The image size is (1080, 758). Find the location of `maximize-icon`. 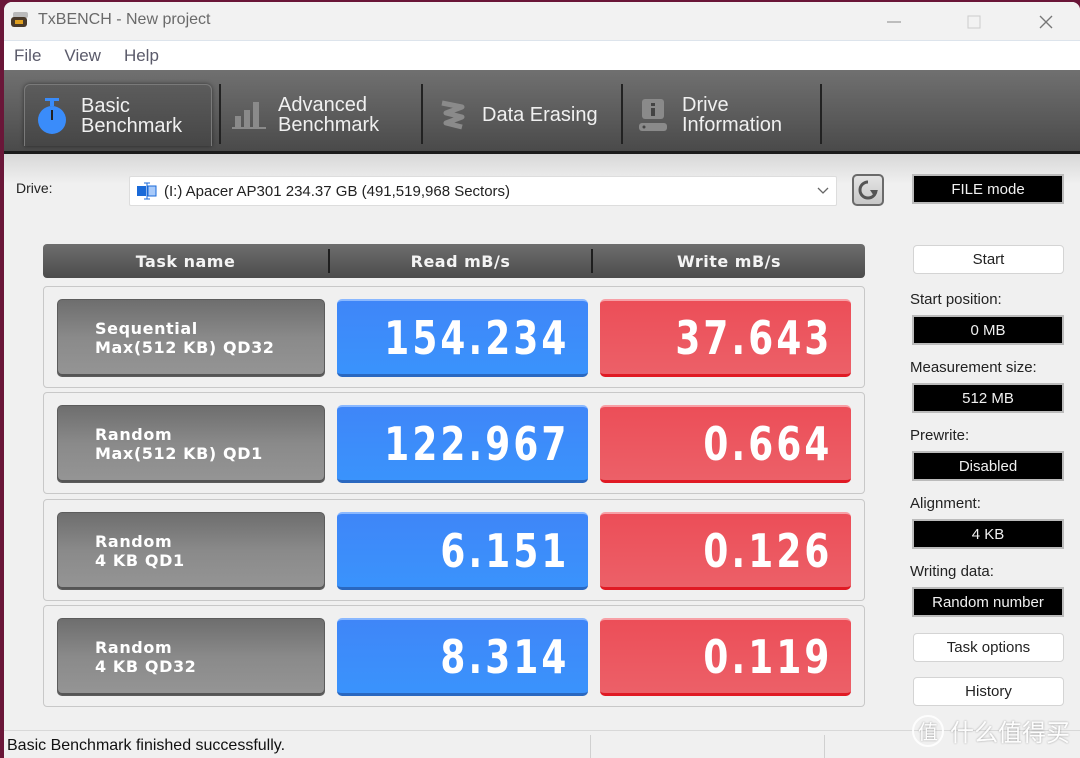

maximize-icon is located at coordinates (974, 22).